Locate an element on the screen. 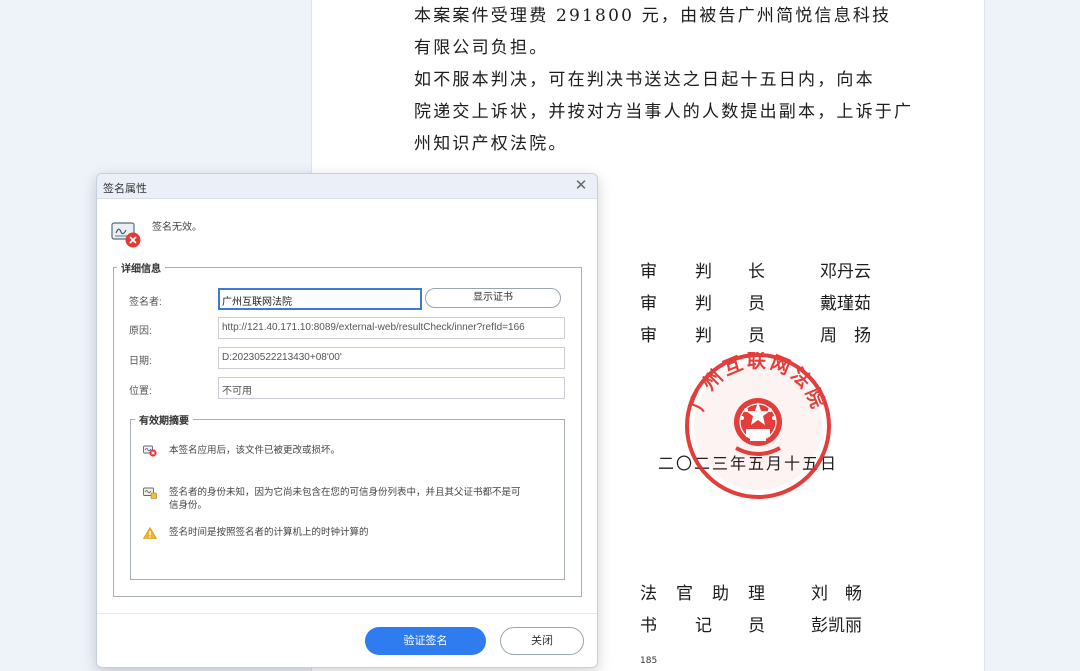 This screenshot has width=1080, height=671. judge-name: 戴瑾茹 is located at coordinates (845, 304).